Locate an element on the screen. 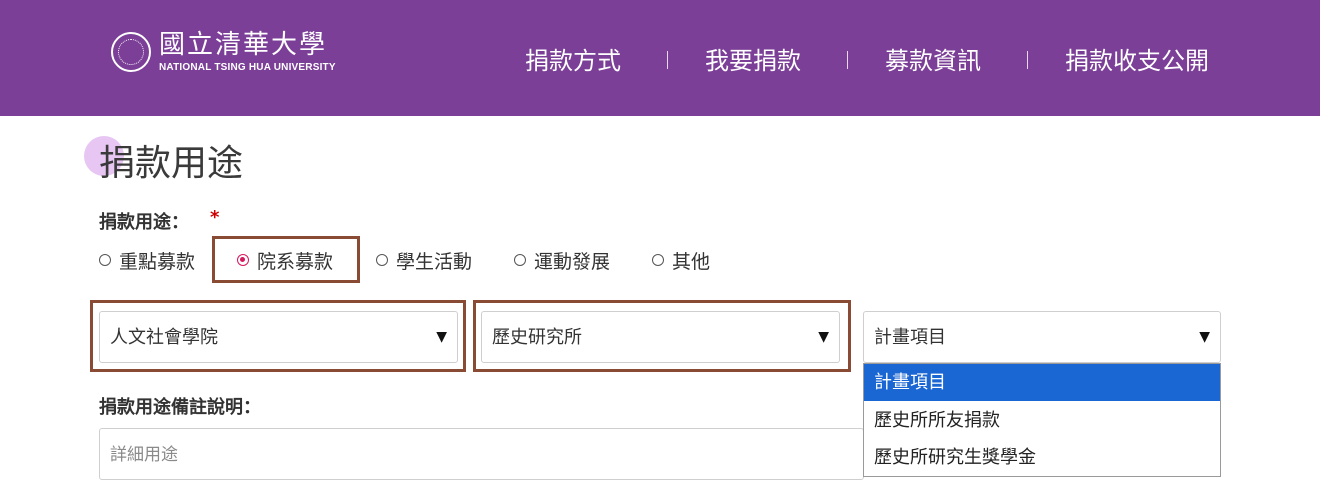  radio-student-activities: 學生活動 is located at coordinates (424, 260).